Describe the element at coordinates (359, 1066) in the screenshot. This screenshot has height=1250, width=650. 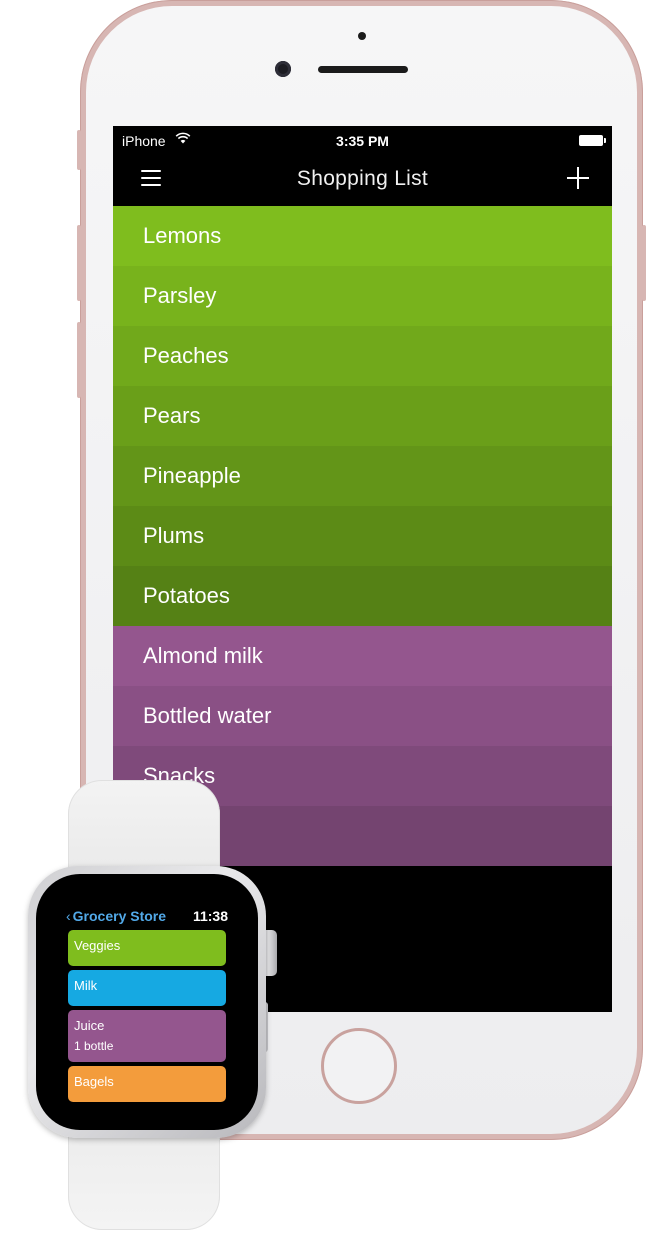
I see `home-button` at that location.